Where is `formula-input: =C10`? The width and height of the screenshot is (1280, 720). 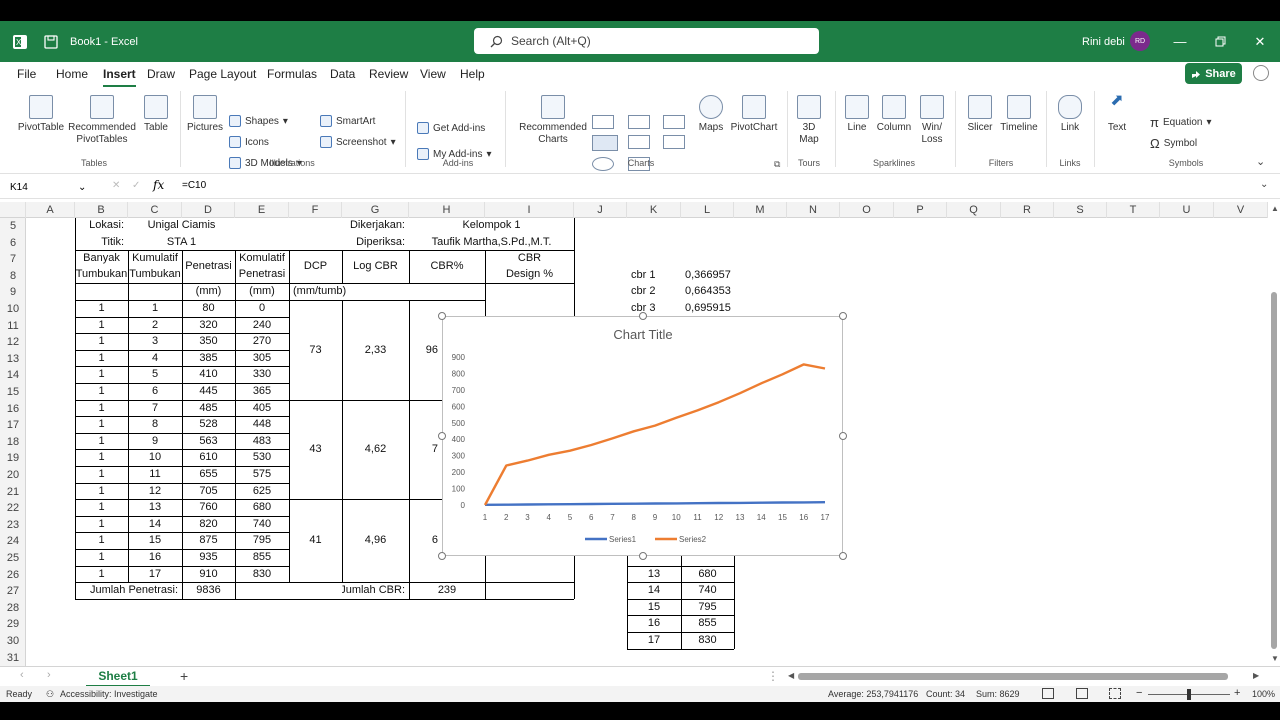
formula-input: =C10 is located at coordinates (194, 185).